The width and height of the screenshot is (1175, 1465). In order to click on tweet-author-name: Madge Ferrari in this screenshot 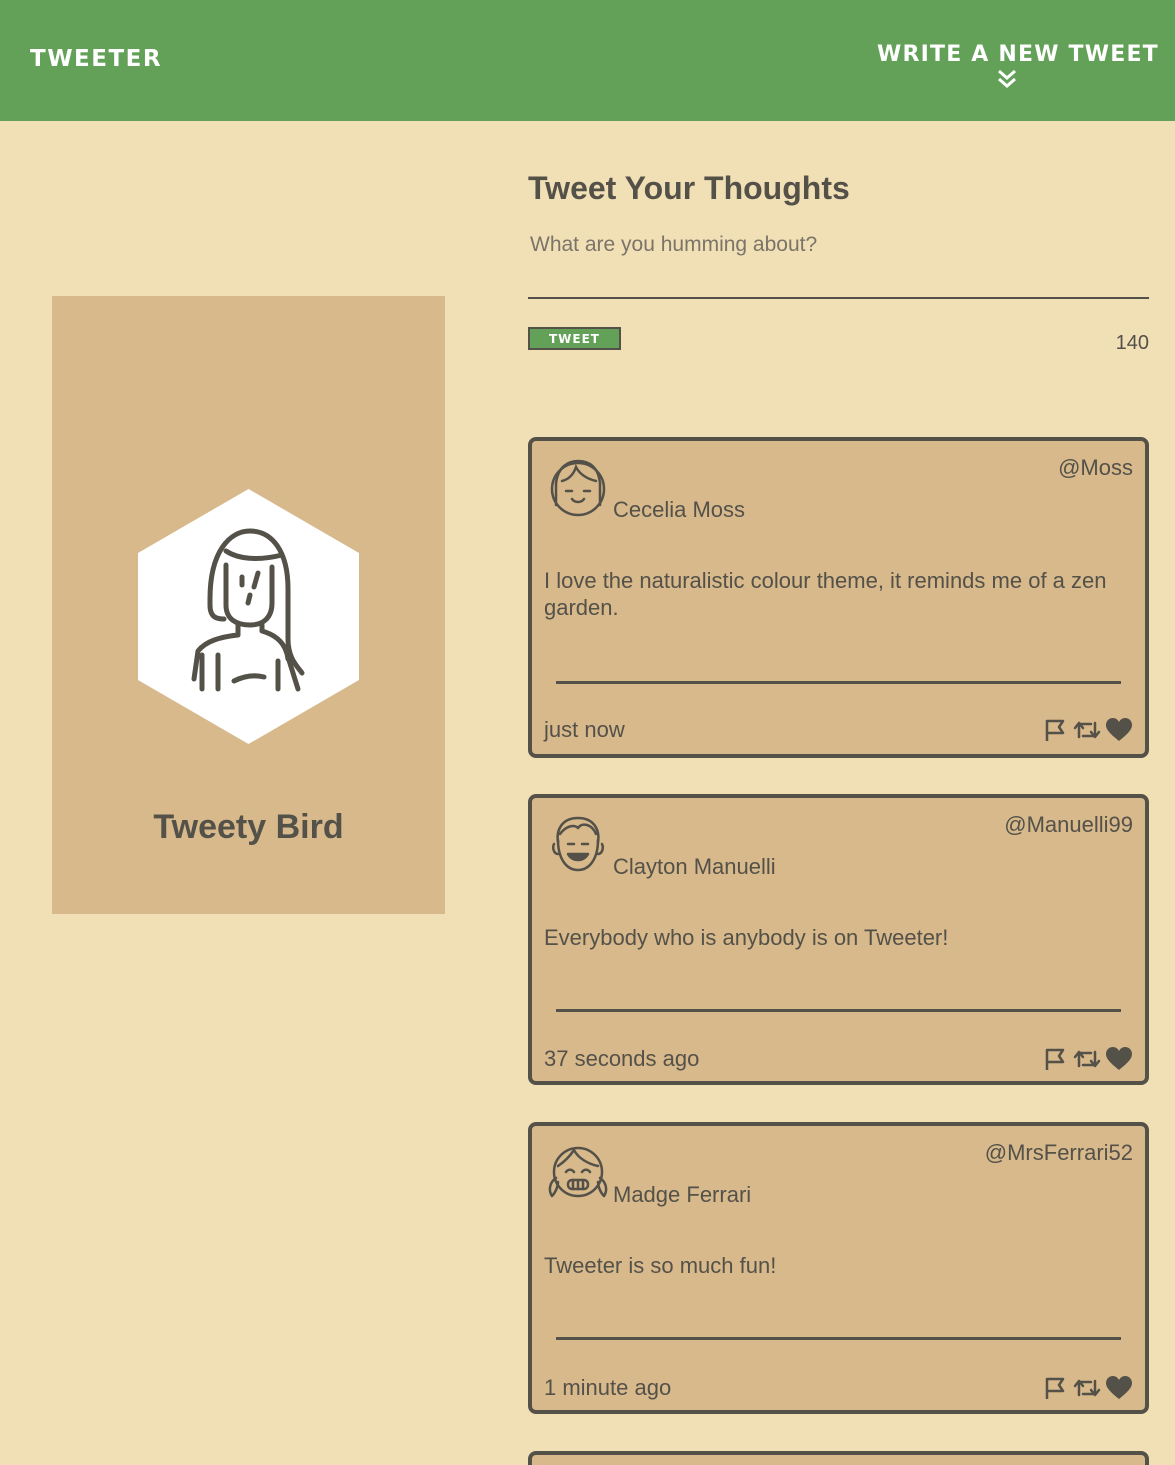, I will do `click(682, 1194)`.